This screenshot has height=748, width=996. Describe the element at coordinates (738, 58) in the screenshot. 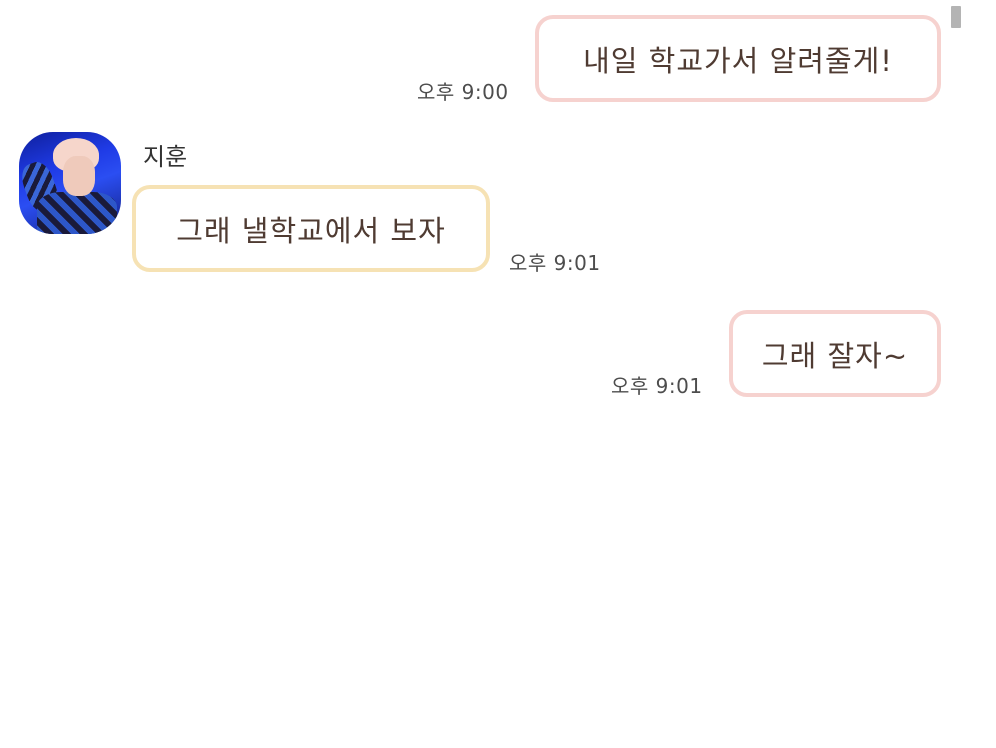

I see `my-message-bubble: 내일 학교가서 알려줄게!` at that location.